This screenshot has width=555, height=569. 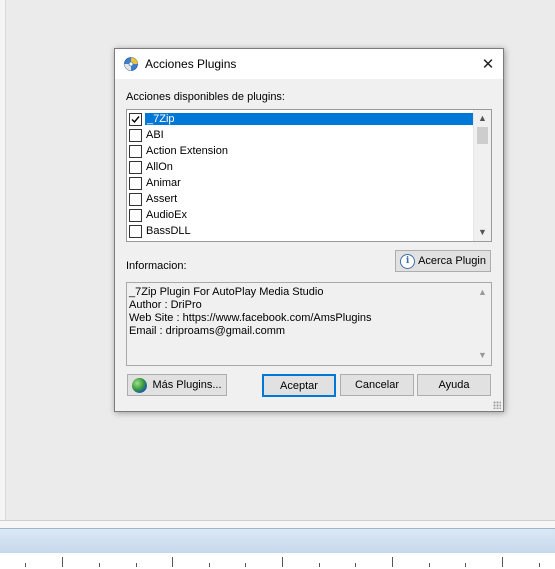 I want to click on cancel-label: Cancelar, so click(x=377, y=385).